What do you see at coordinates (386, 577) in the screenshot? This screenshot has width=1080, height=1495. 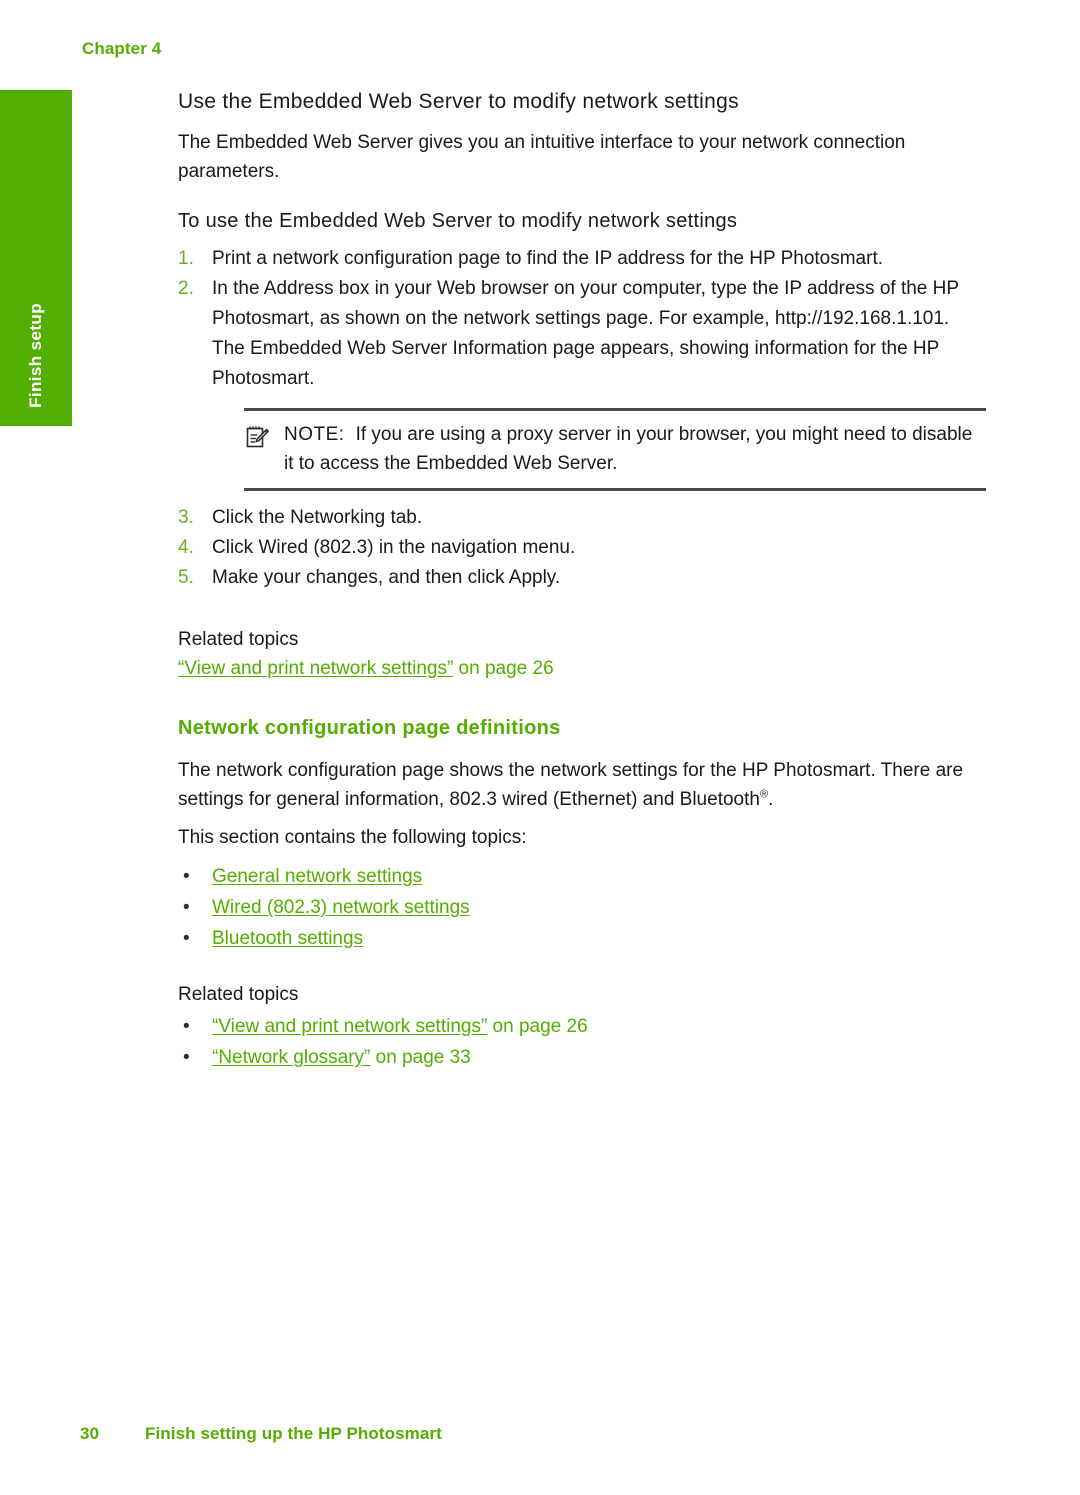 I see `step-text: Make your changes, and then click Apply.` at bounding box center [386, 577].